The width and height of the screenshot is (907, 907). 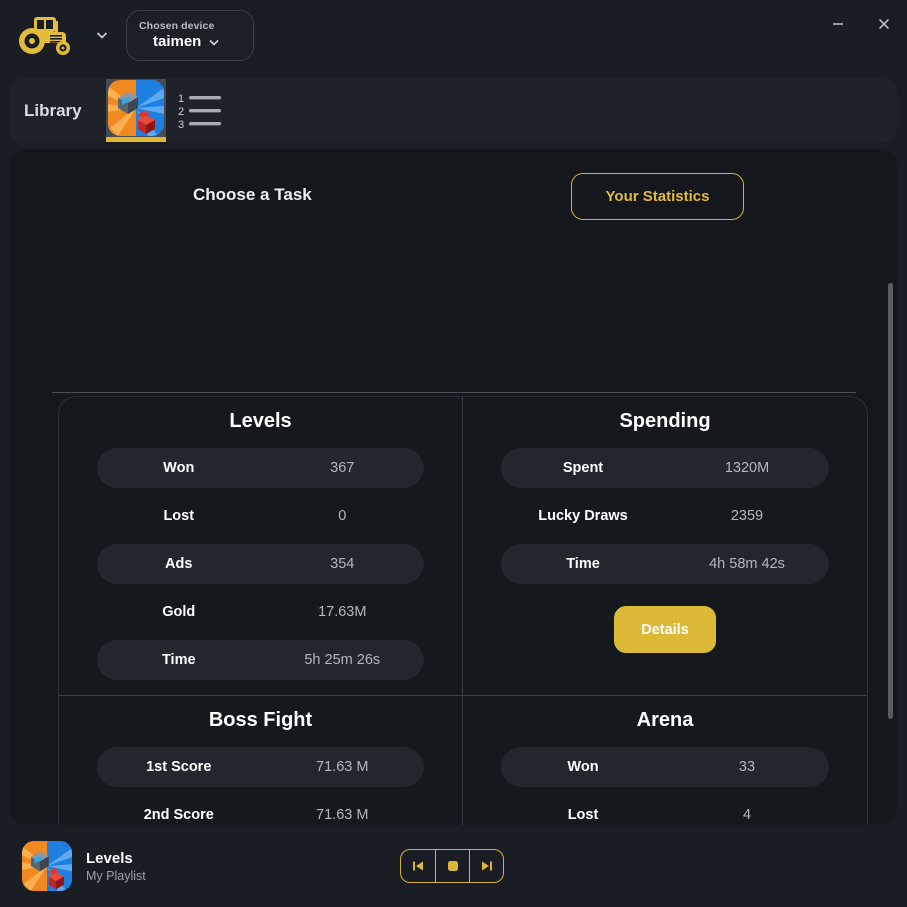 I want to click on stat-key: Ads, so click(x=179, y=564).